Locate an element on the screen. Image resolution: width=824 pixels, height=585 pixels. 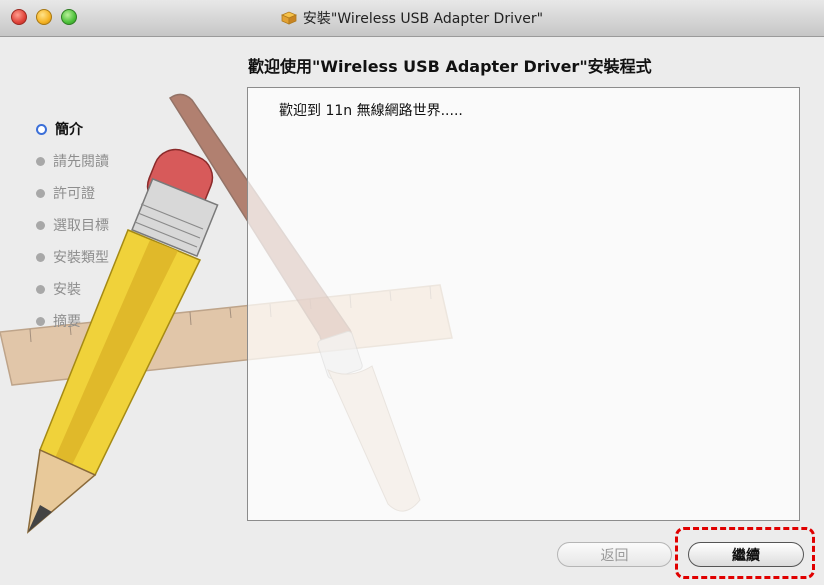
step-installation: 安裝 is located at coordinates (111, 289).